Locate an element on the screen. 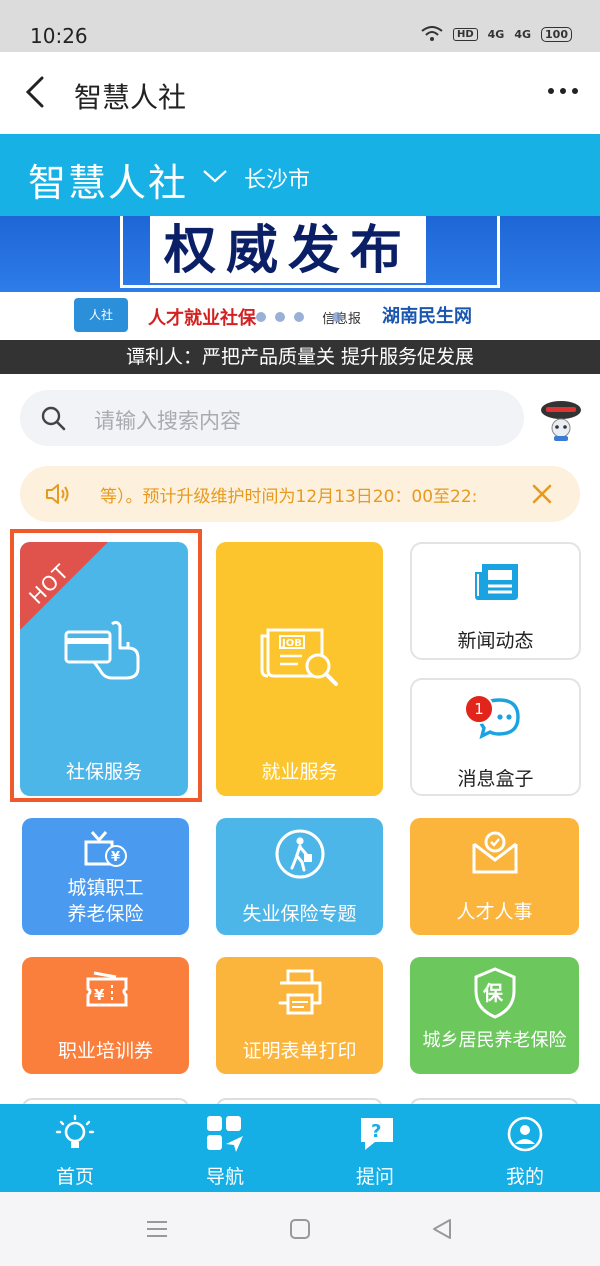 This screenshot has height=1266, width=600. more-menu-icon is located at coordinates (563, 91).